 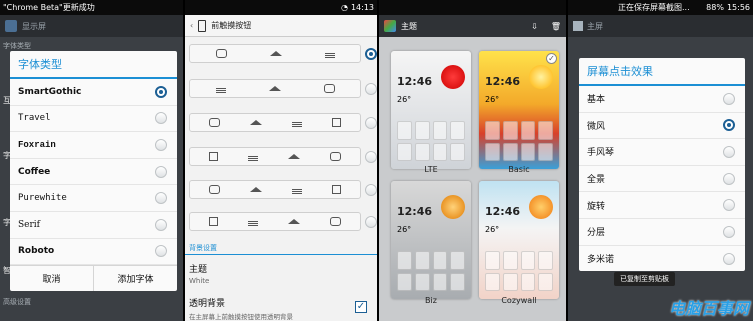 I want to click on theme-thumbnail-lte: 12:46 26°, so click(x=431, y=110).